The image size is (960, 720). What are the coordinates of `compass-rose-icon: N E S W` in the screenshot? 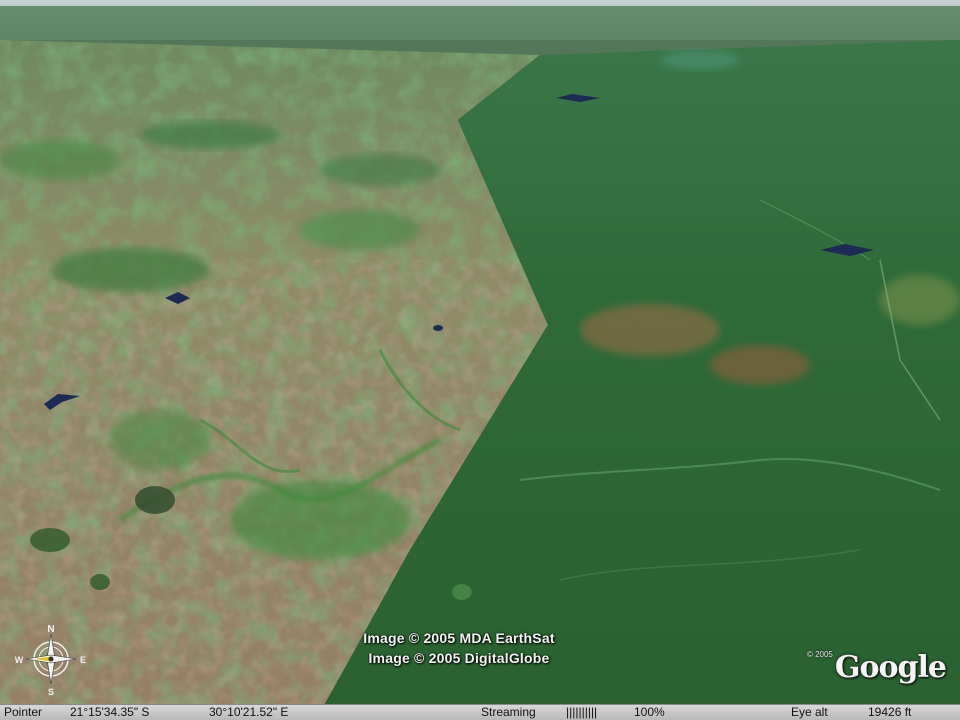 It's located at (51, 659).